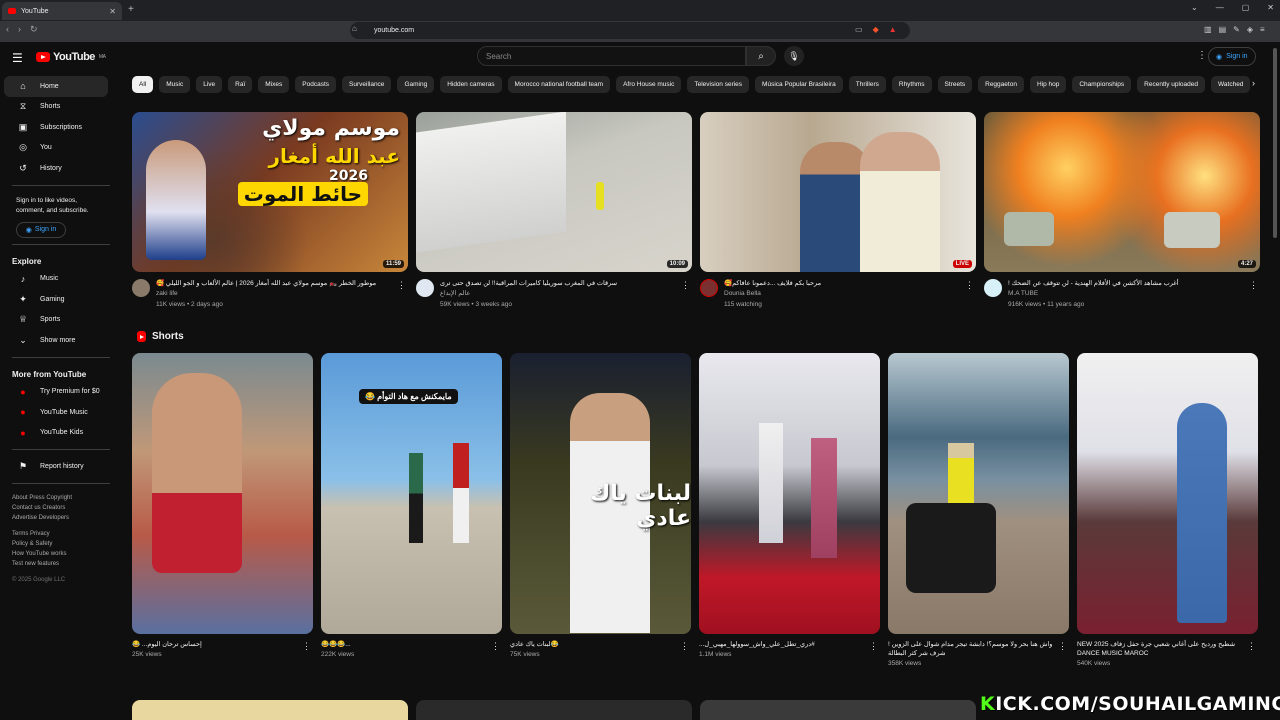 The width and height of the screenshot is (1280, 720). What do you see at coordinates (175, 84) in the screenshot?
I see `filter-chip: Music` at bounding box center [175, 84].